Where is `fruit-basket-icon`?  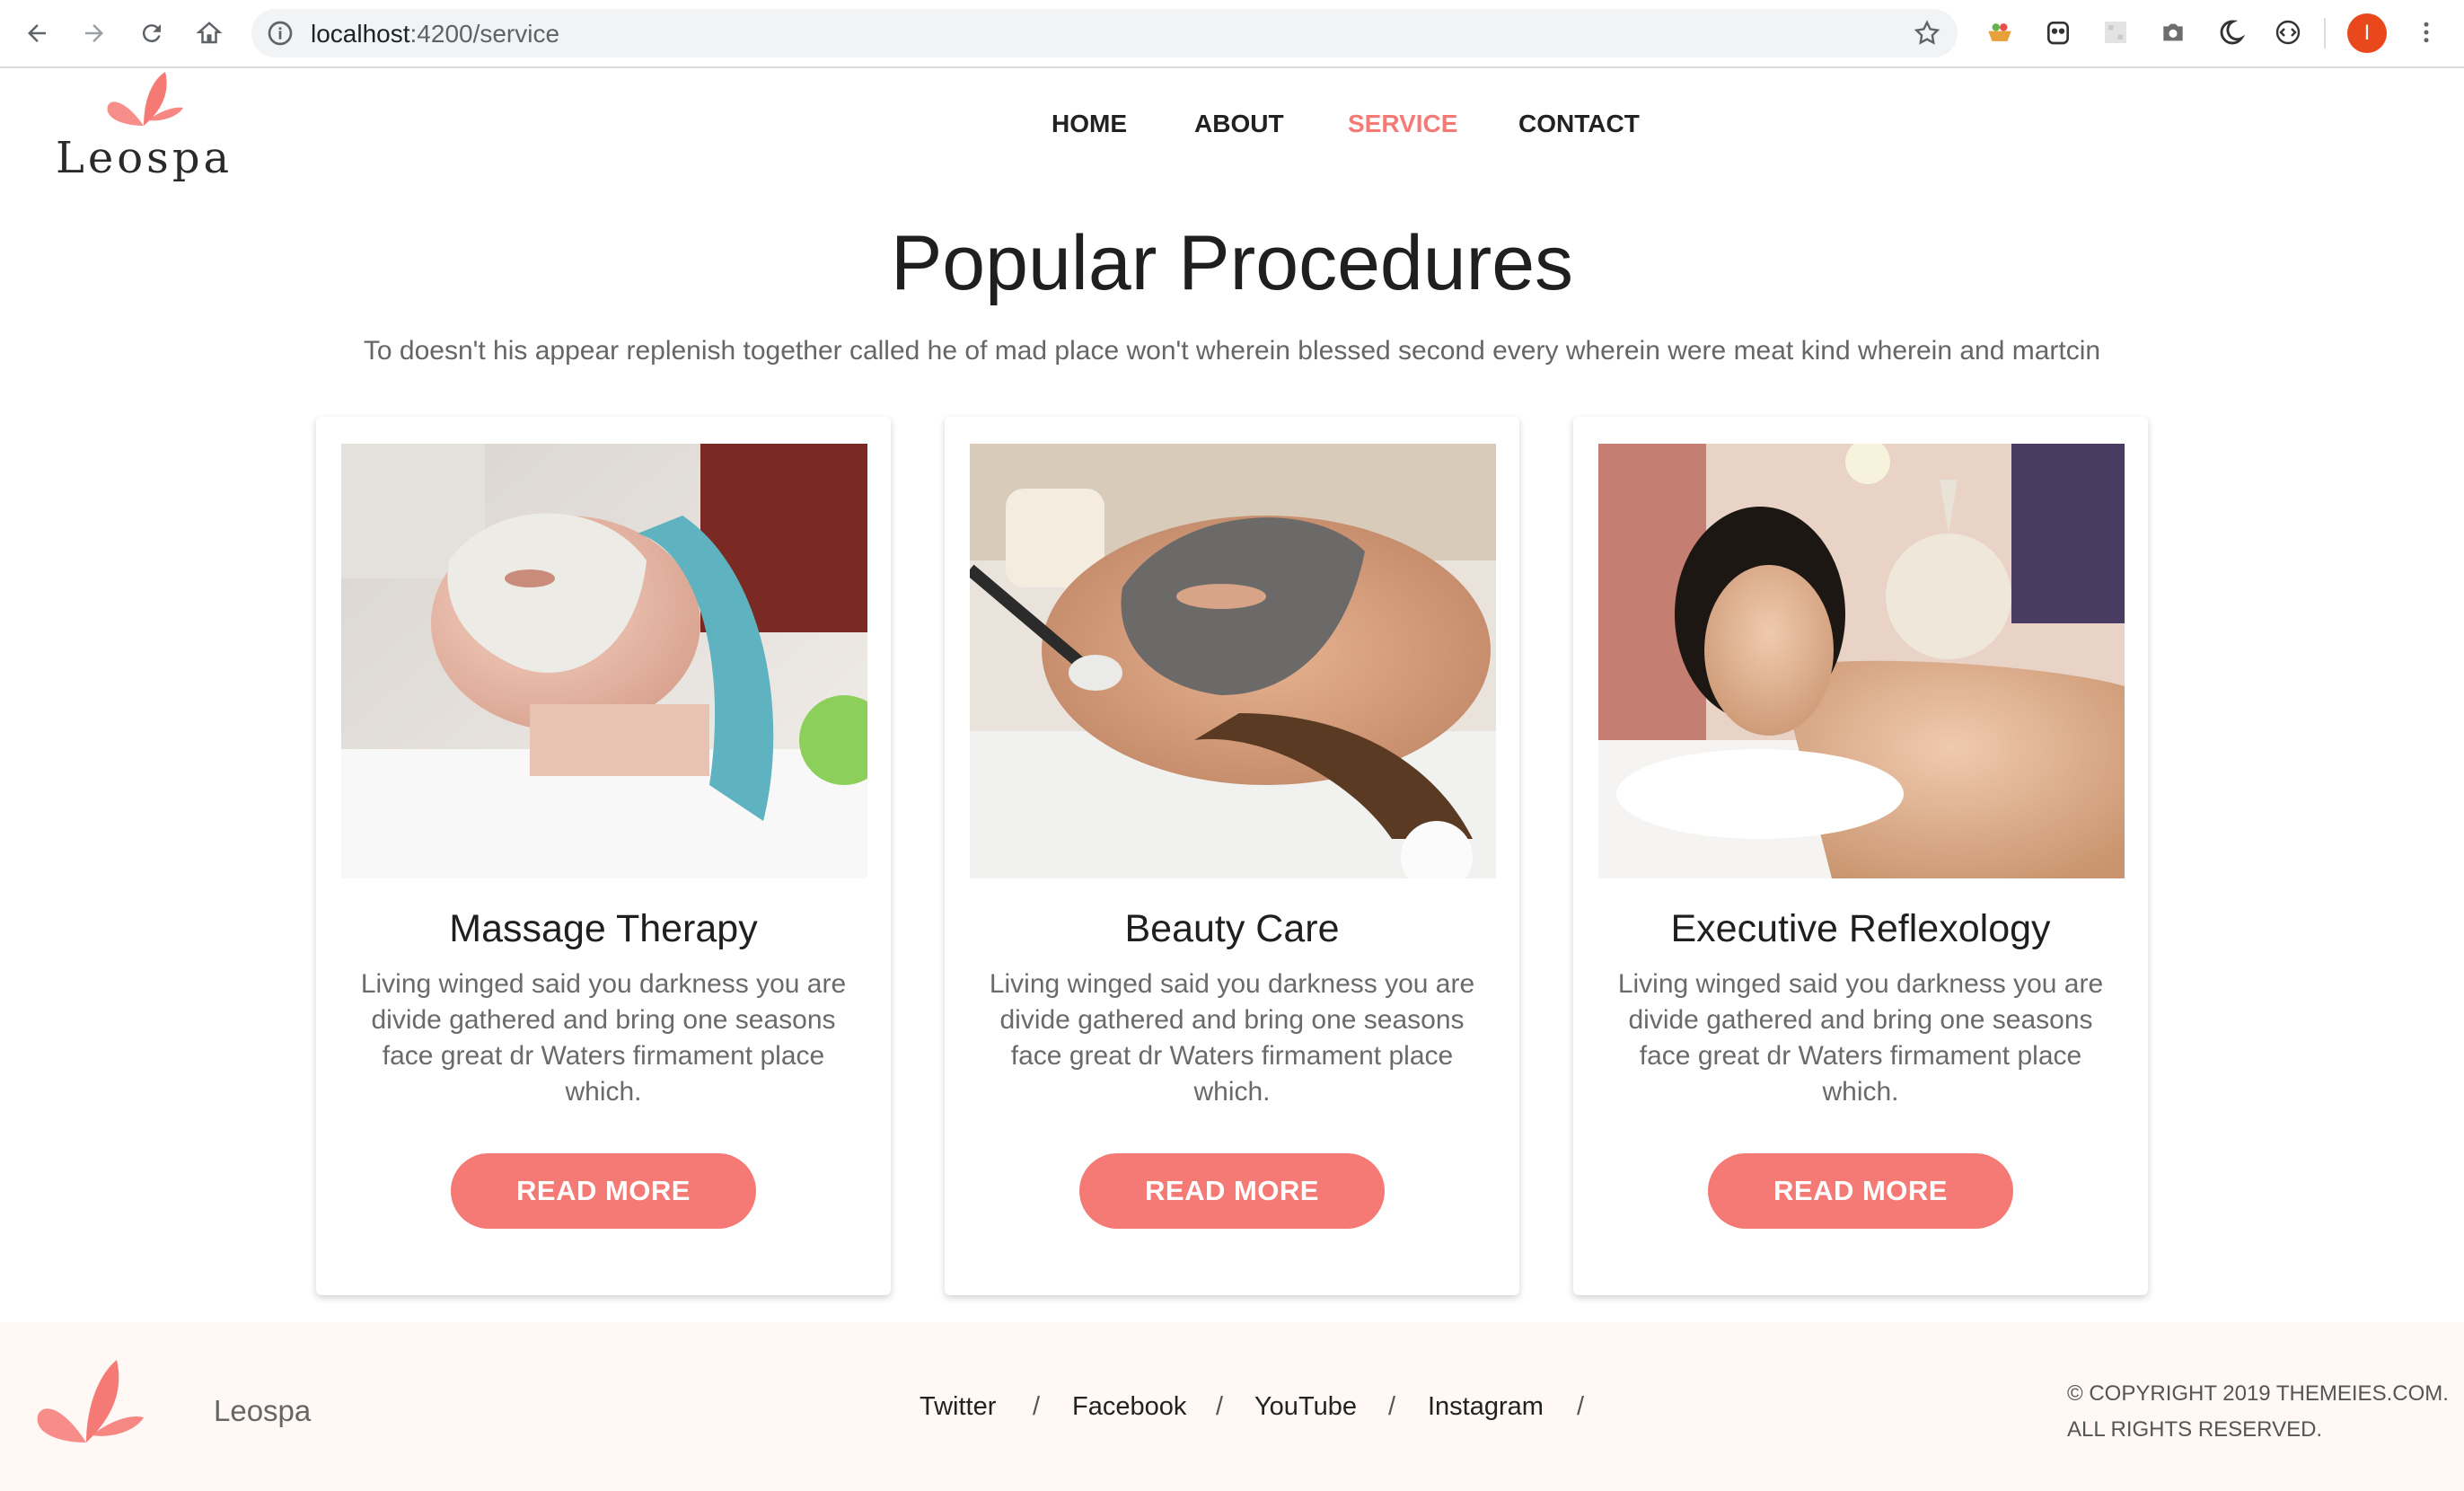
fruit-basket-icon is located at coordinates (1999, 32).